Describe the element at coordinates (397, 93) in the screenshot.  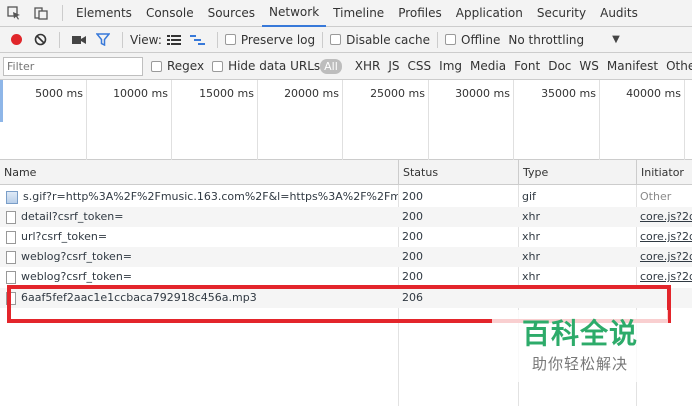
I see `overview-tick-label: 25000 ms` at that location.